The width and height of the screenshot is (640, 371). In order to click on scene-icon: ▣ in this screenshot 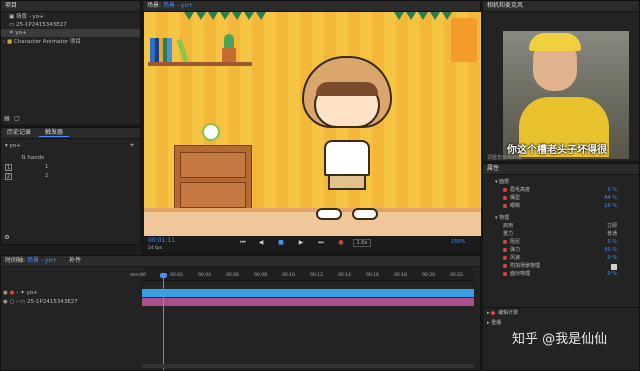, I will do `click(12, 17)`.